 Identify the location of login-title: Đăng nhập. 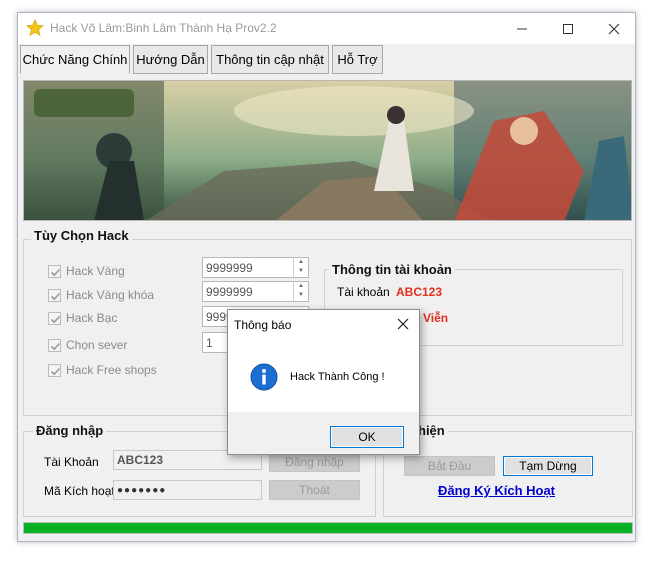
(70, 430).